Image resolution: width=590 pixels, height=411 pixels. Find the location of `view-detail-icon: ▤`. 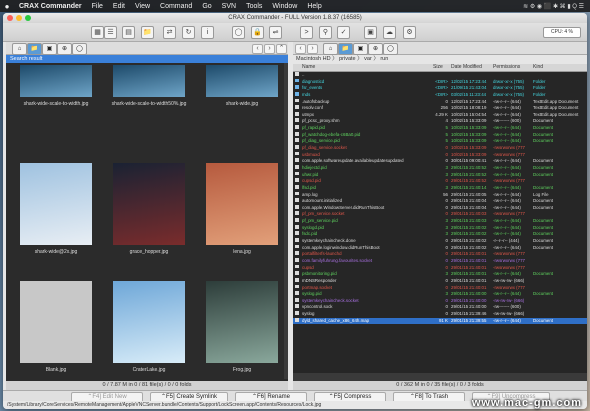

view-detail-icon: ▤ is located at coordinates (128, 32).